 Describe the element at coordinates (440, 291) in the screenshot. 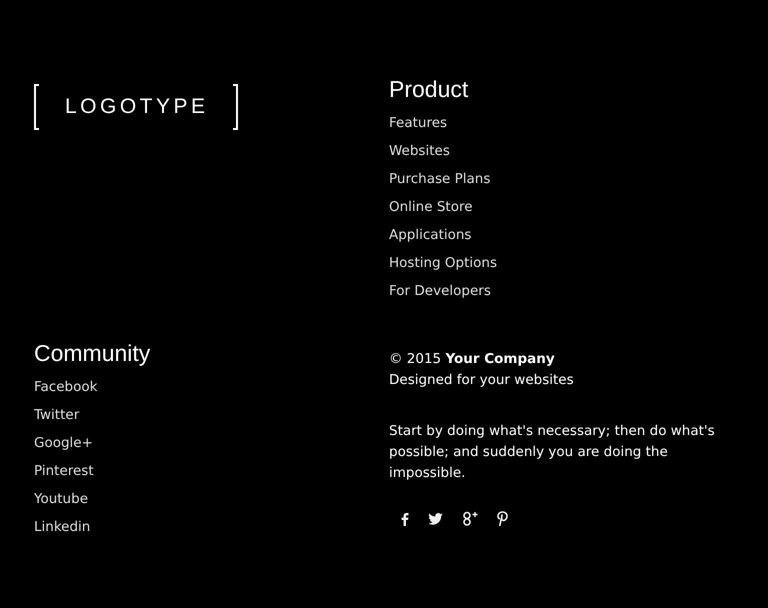

I see `footer-link: For Developers` at that location.